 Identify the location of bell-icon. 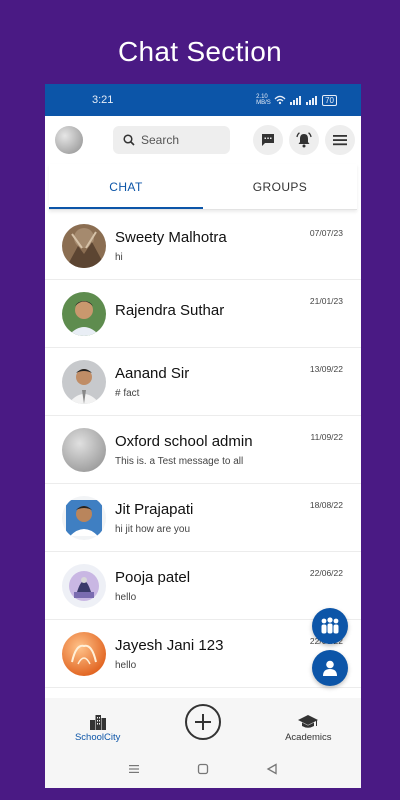
(304, 140).